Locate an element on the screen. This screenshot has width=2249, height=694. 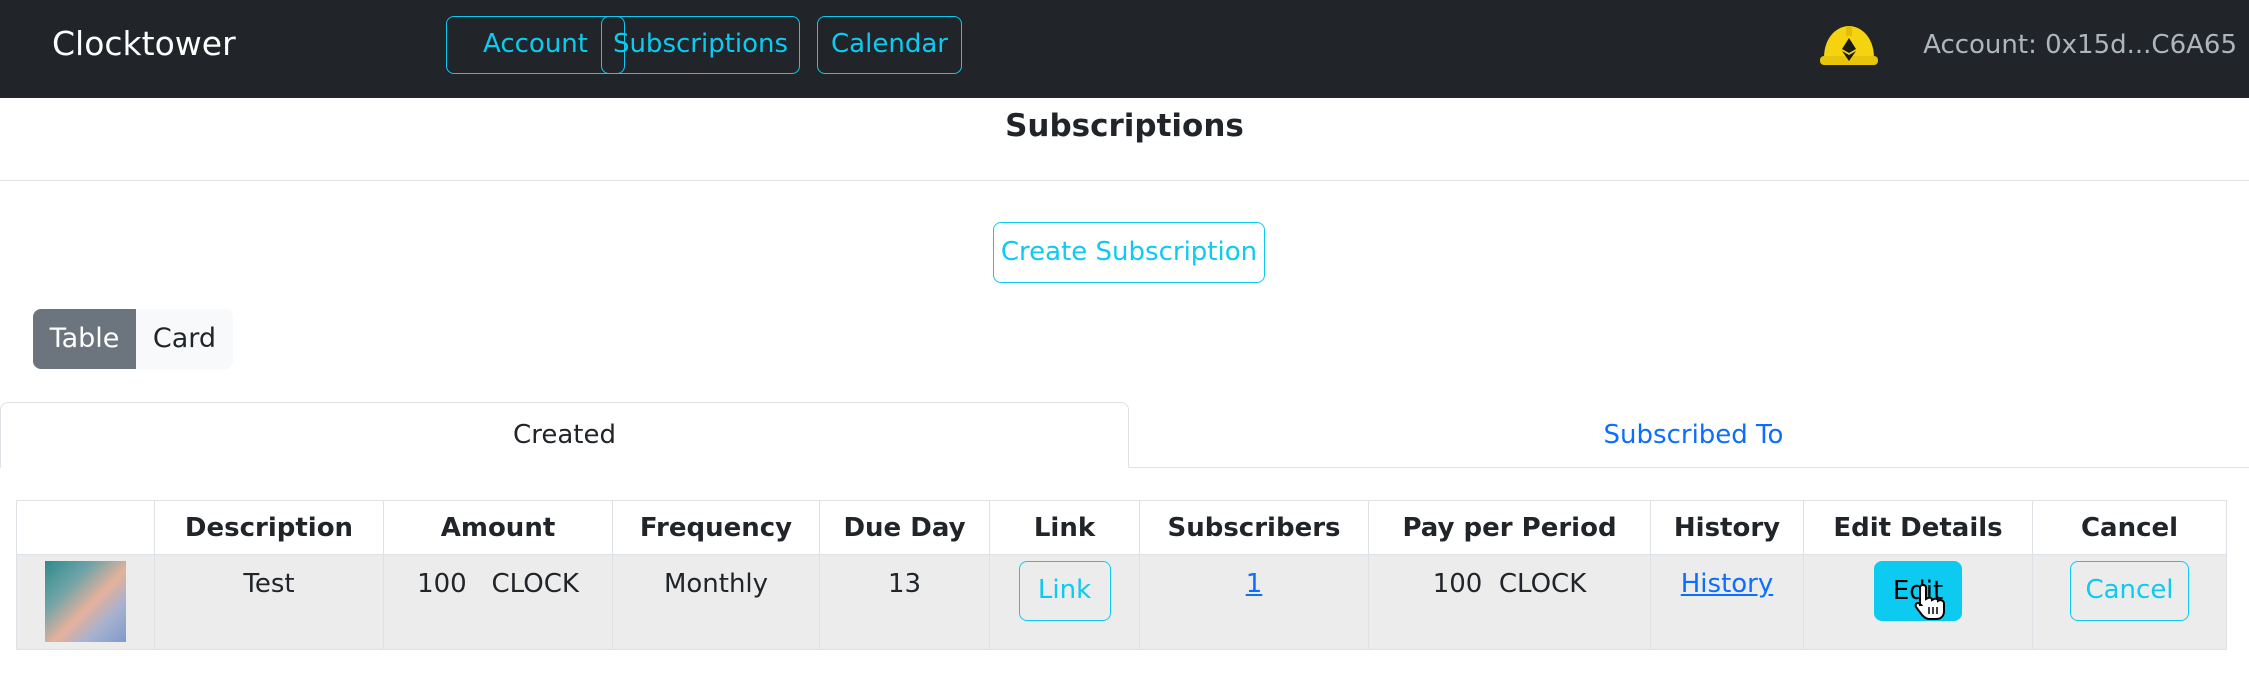
account-address: Account: 0x15d...C6A65 is located at coordinates (2080, 45).